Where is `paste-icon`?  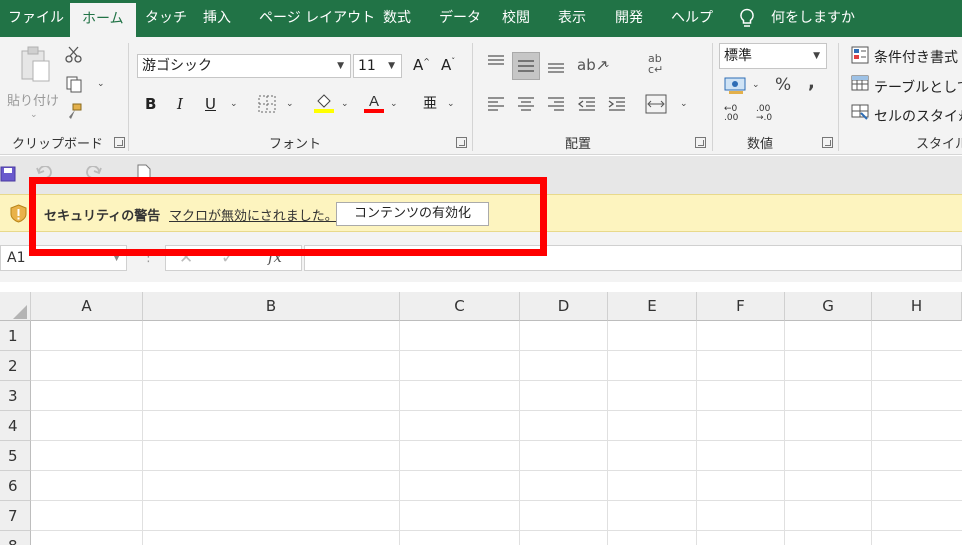 paste-icon is located at coordinates (35, 64).